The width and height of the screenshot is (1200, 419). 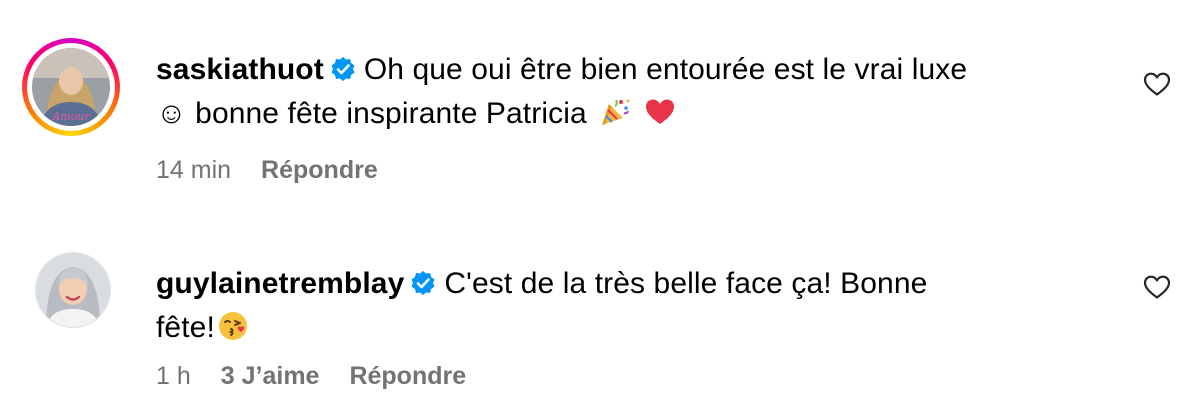 What do you see at coordinates (193, 170) in the screenshot?
I see `comment-timestamp: 14 min` at bounding box center [193, 170].